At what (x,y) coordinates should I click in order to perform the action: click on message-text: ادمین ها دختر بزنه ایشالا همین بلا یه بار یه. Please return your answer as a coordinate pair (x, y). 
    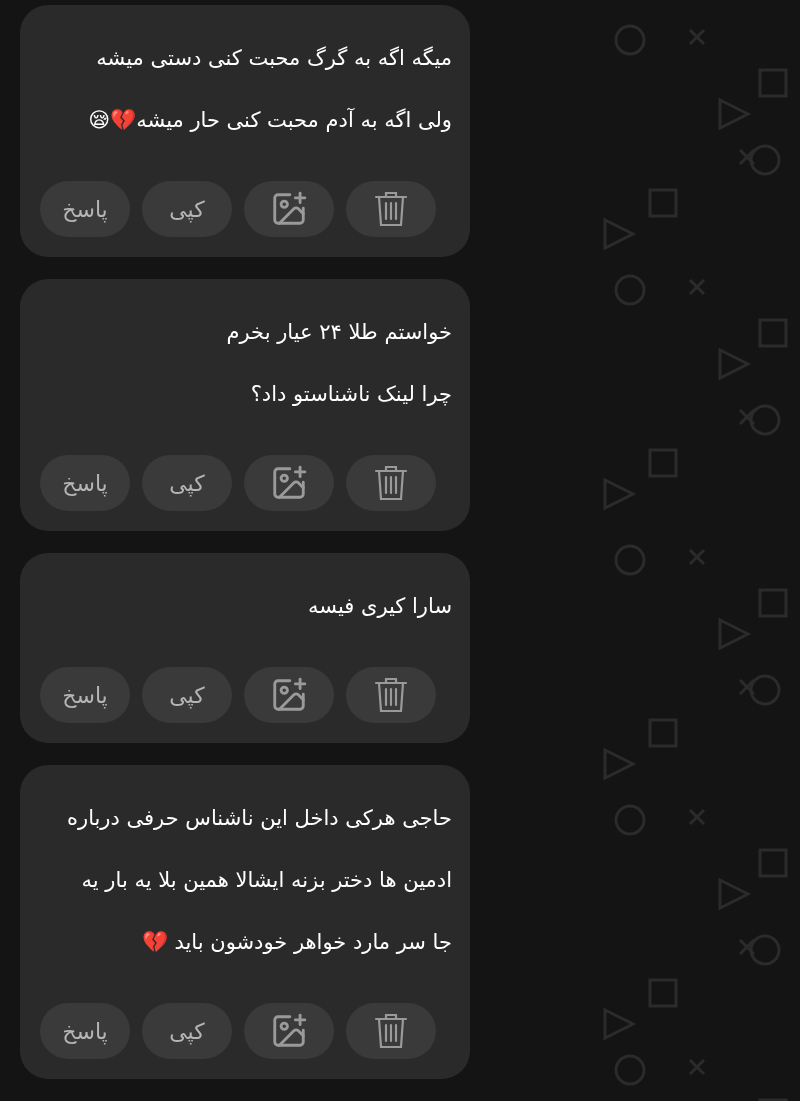
    Looking at the image, I should click on (266, 880).